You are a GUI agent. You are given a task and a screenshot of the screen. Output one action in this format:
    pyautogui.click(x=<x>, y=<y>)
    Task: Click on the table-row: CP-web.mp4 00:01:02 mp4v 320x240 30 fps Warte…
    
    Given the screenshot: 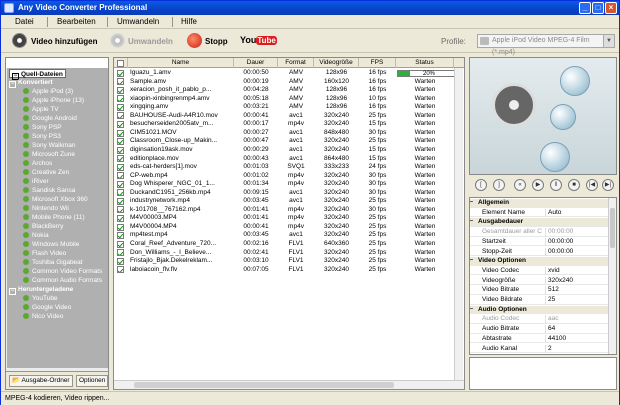 What is the action you would take?
    pyautogui.click(x=289, y=176)
    